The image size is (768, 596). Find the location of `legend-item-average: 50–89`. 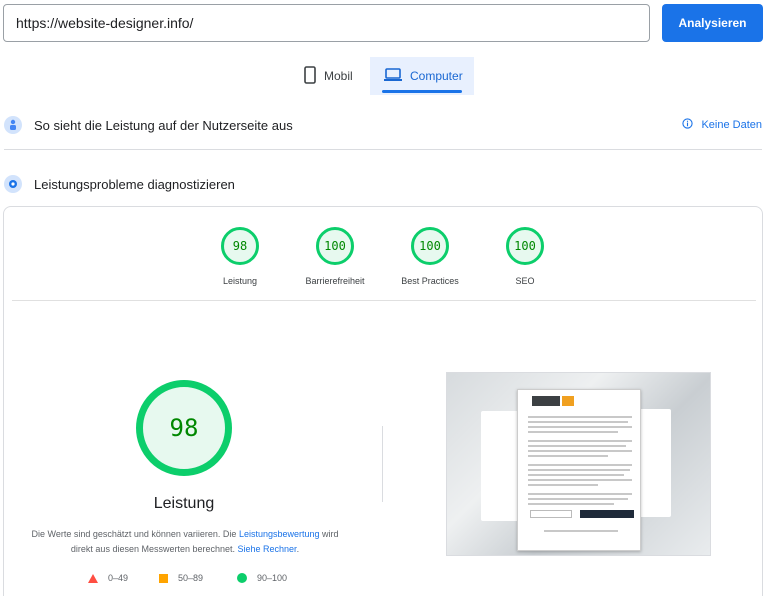

legend-item-average: 50–89 is located at coordinates (181, 578).